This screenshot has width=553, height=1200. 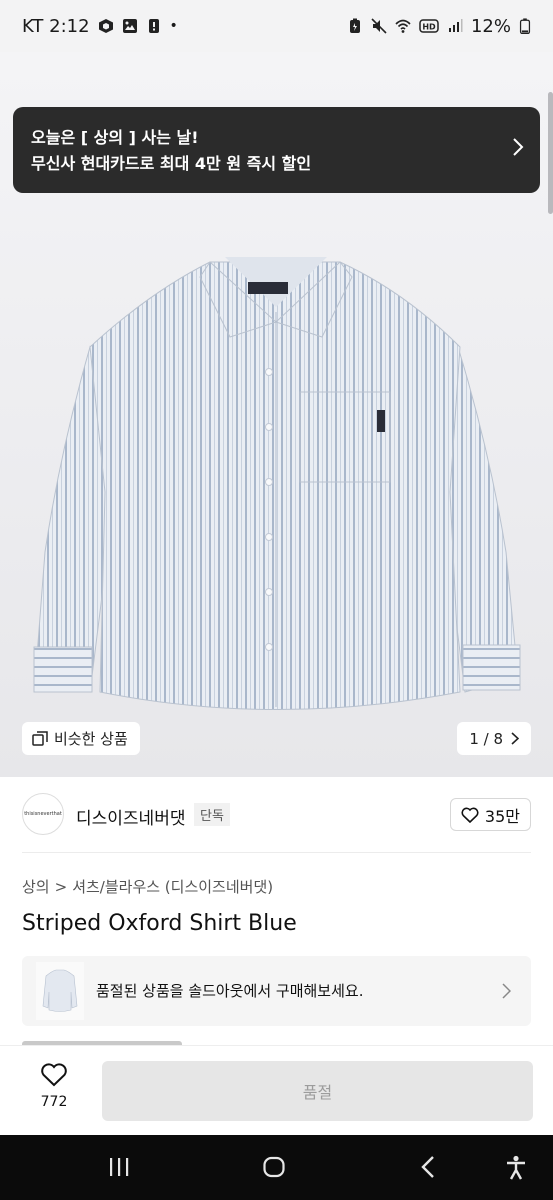 I want to click on similar-products-button: 비슷한 상품, so click(x=81, y=738).